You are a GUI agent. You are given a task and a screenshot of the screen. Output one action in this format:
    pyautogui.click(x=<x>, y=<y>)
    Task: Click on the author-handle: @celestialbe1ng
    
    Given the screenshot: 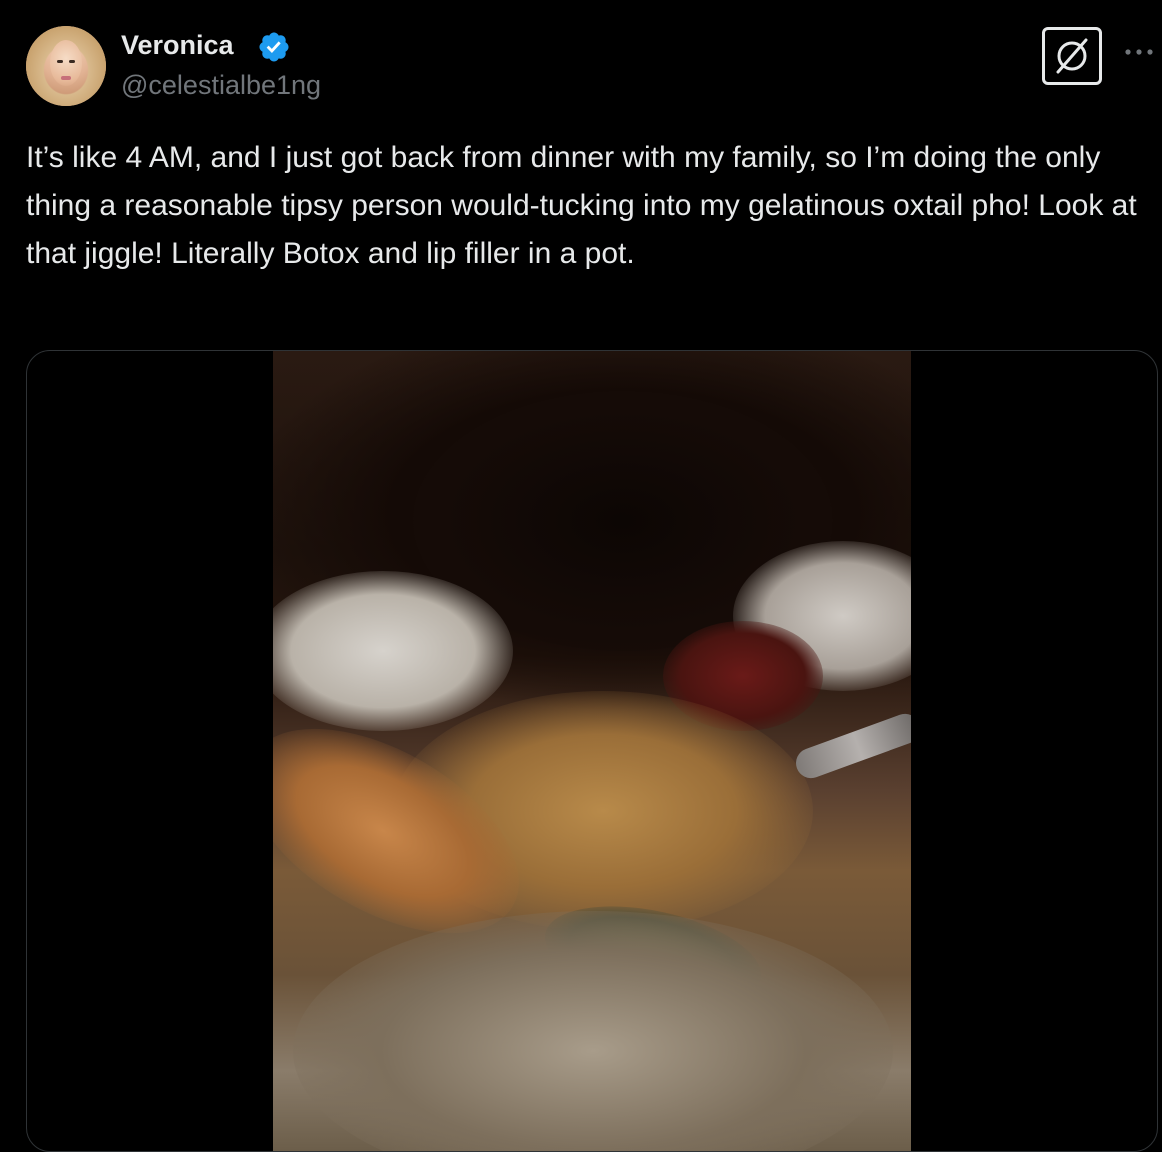 What is the action you would take?
    pyautogui.click(x=221, y=85)
    